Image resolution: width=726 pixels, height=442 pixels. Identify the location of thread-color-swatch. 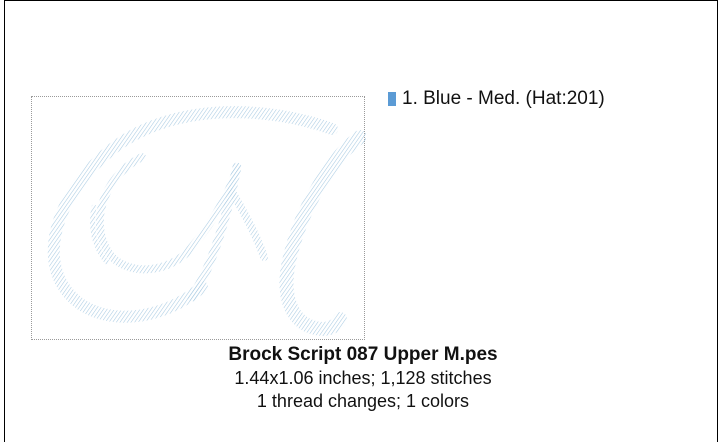
(392, 99).